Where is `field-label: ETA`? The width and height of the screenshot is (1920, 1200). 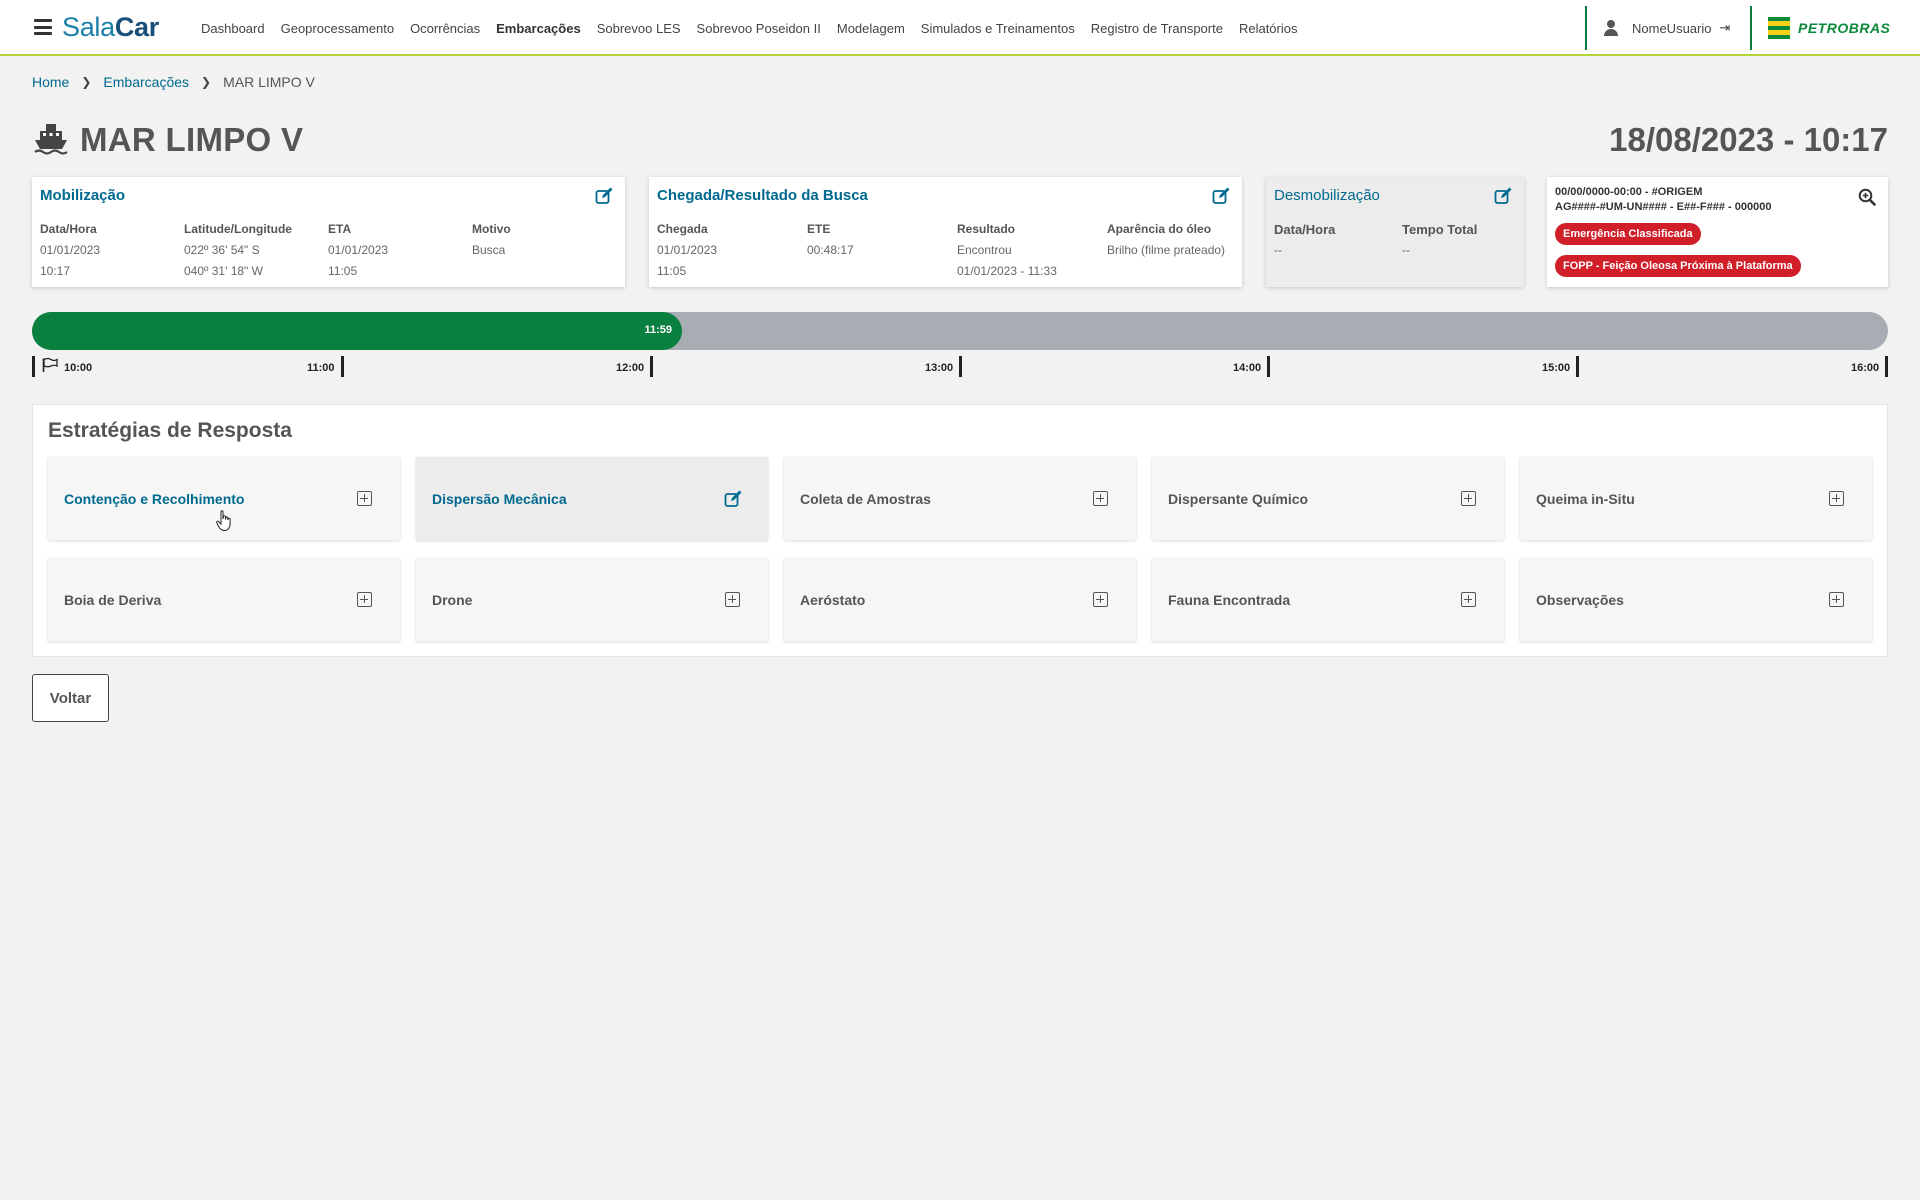
field-label: ETA is located at coordinates (340, 229).